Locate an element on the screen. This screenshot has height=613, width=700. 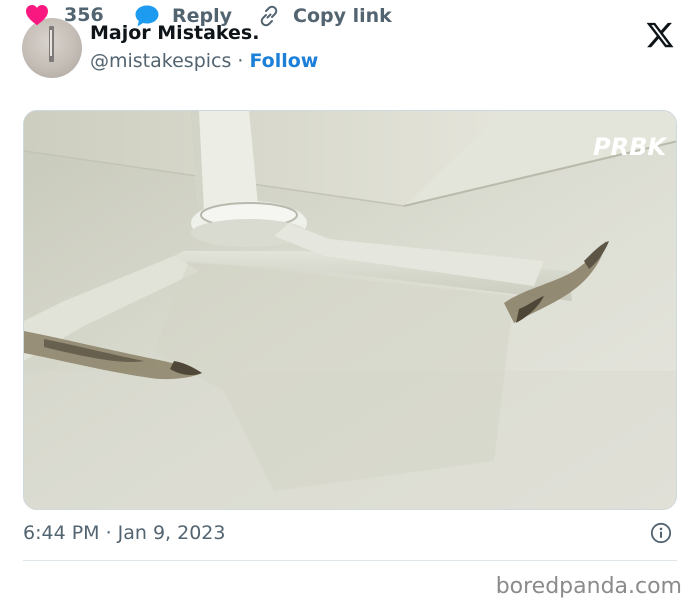
copy-link-label: Copy link is located at coordinates (342, 16).